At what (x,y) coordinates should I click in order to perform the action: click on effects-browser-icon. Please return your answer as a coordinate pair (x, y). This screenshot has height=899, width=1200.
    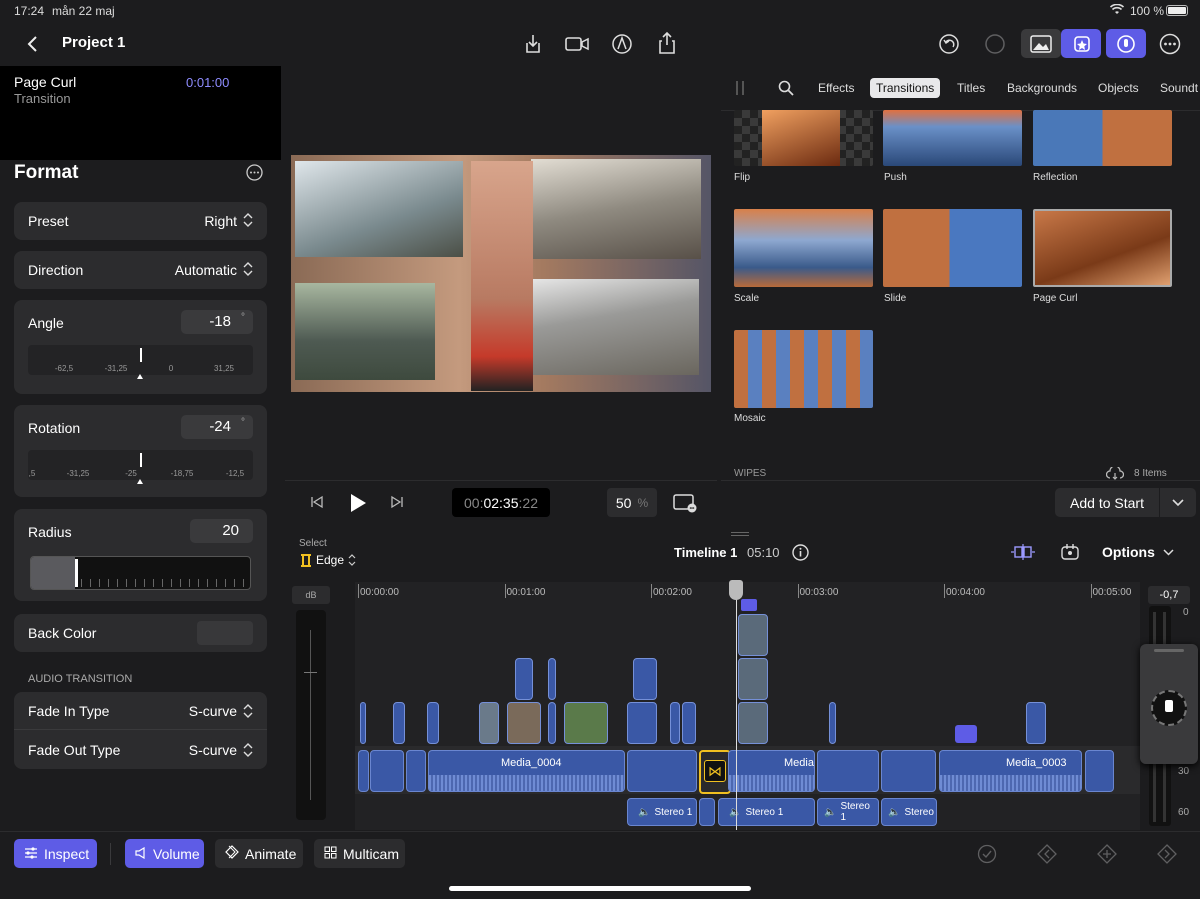
    Looking at the image, I should click on (1081, 43).